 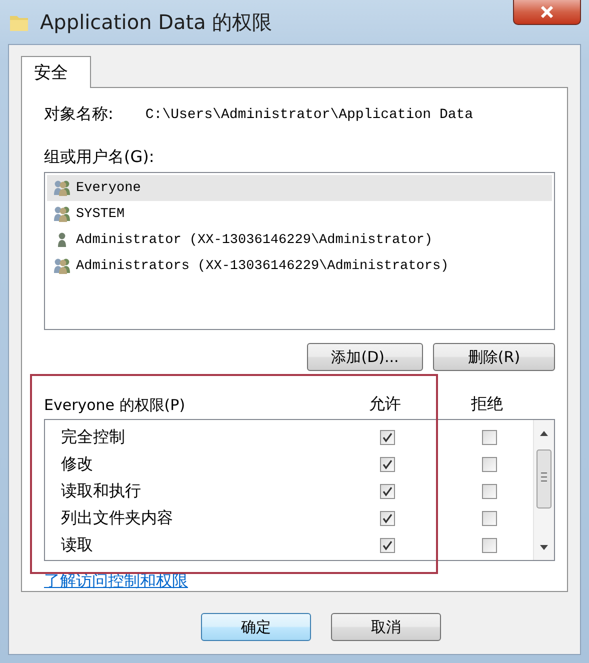 I want to click on list-item: Administrators (XX-13036146229\Administrators), so click(x=299, y=266).